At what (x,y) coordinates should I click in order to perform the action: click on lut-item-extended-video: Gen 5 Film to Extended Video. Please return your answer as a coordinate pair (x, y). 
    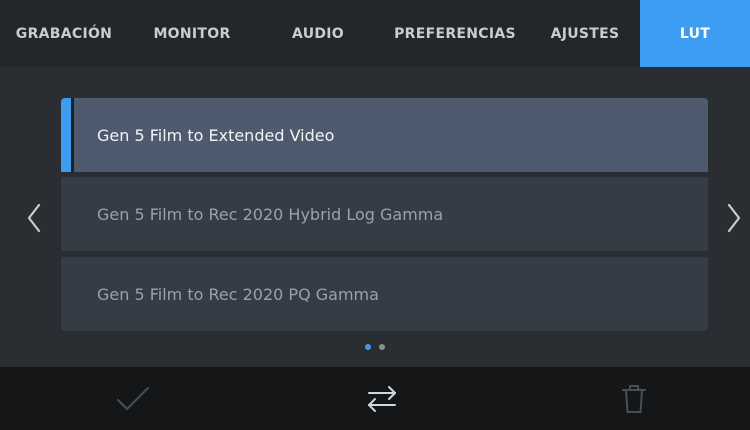
    Looking at the image, I should click on (384, 135).